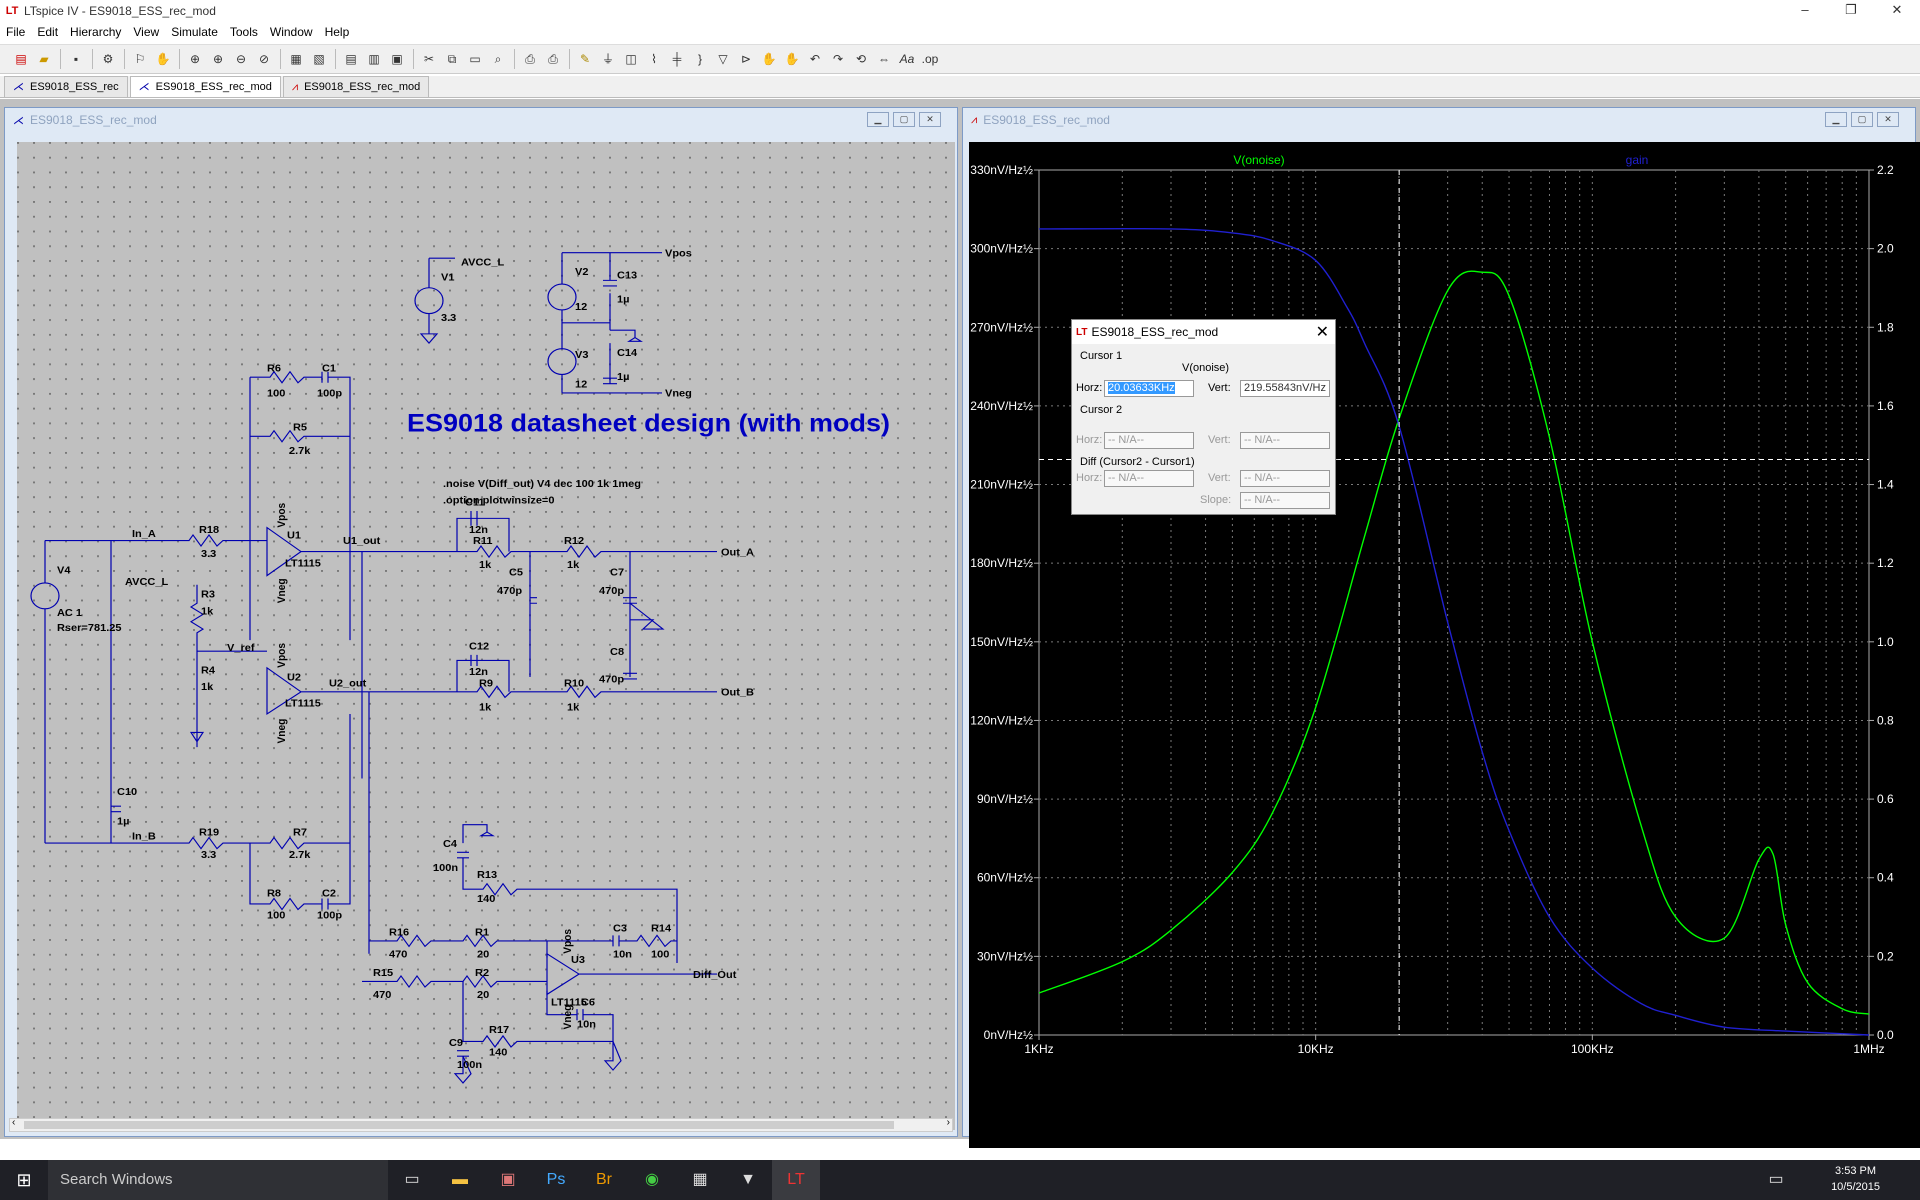  Describe the element at coordinates (485, 708) in the screenshot. I see `label-r9-value: 1k` at that location.